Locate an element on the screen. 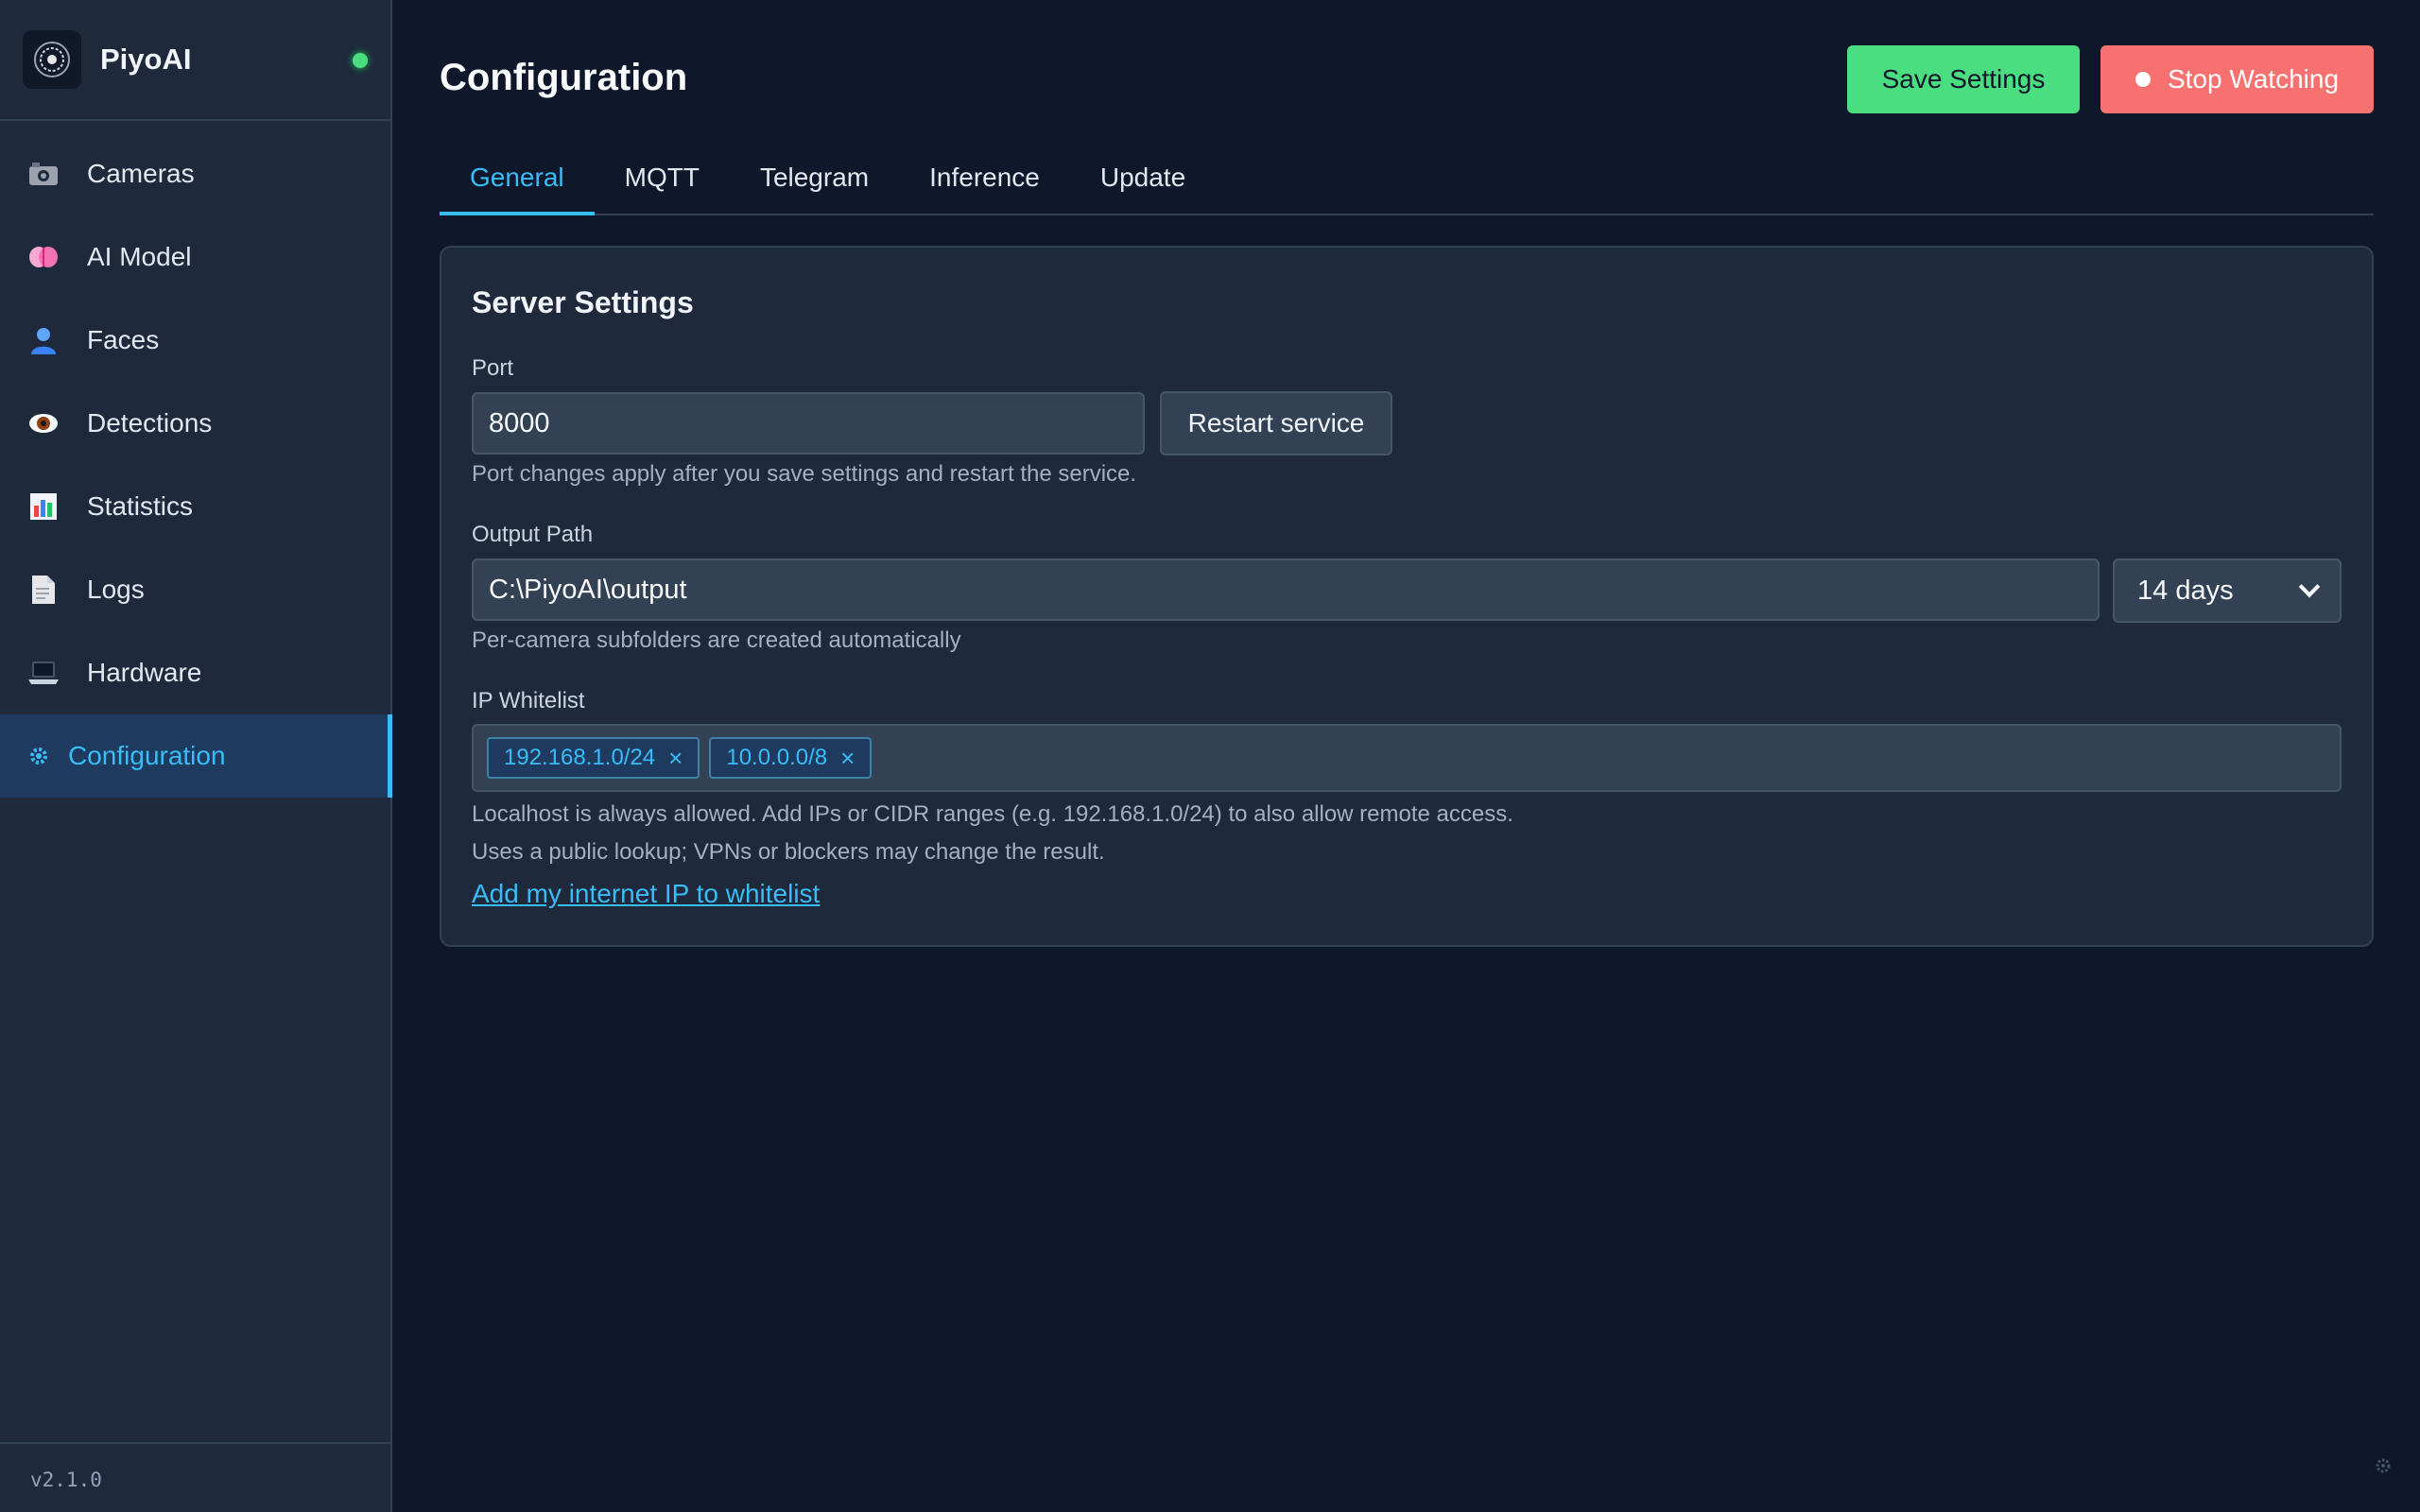 The image size is (2420, 1512). sidebar-item-label: Logs is located at coordinates (116, 589).